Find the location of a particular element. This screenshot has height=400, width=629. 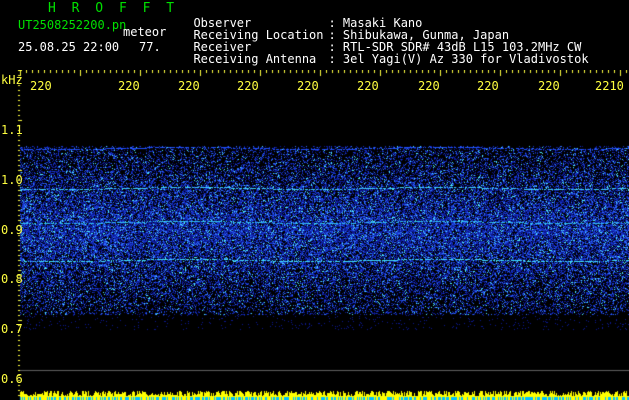

y-tick-label: 0.9 is located at coordinates (12, 230).